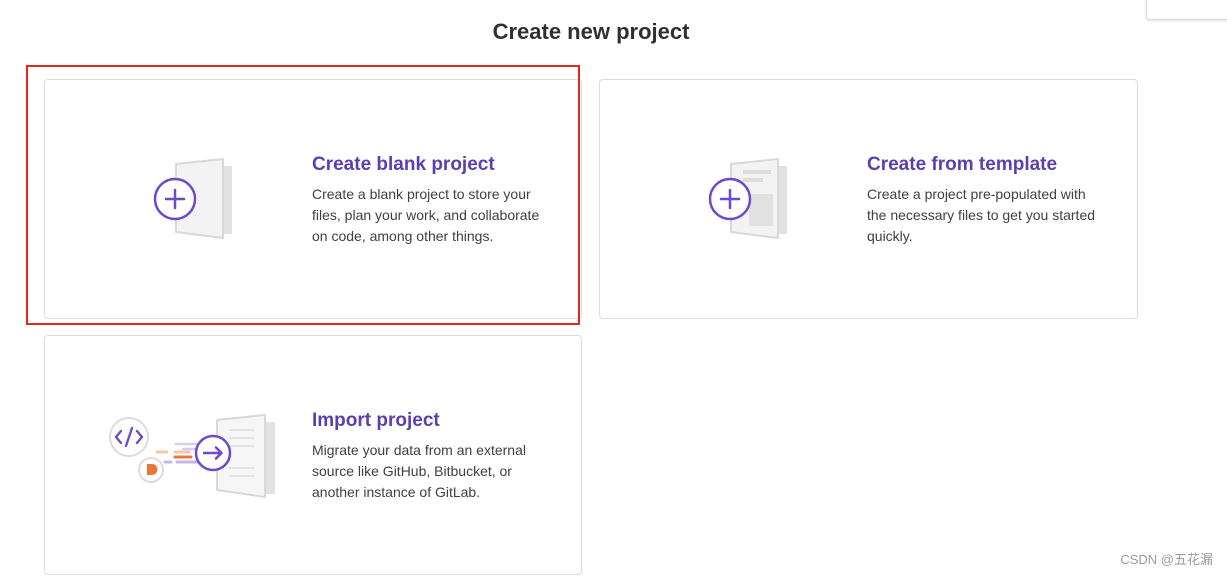 This screenshot has width=1227, height=577. I want to click on import-arrow-icon, so click(192, 456).